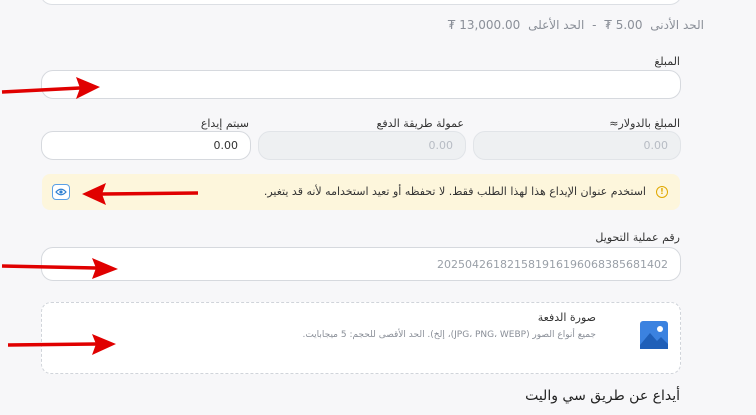 This screenshot has width=756, height=415. I want to click on max-limit-label: الحد الأعلى, so click(556, 25).